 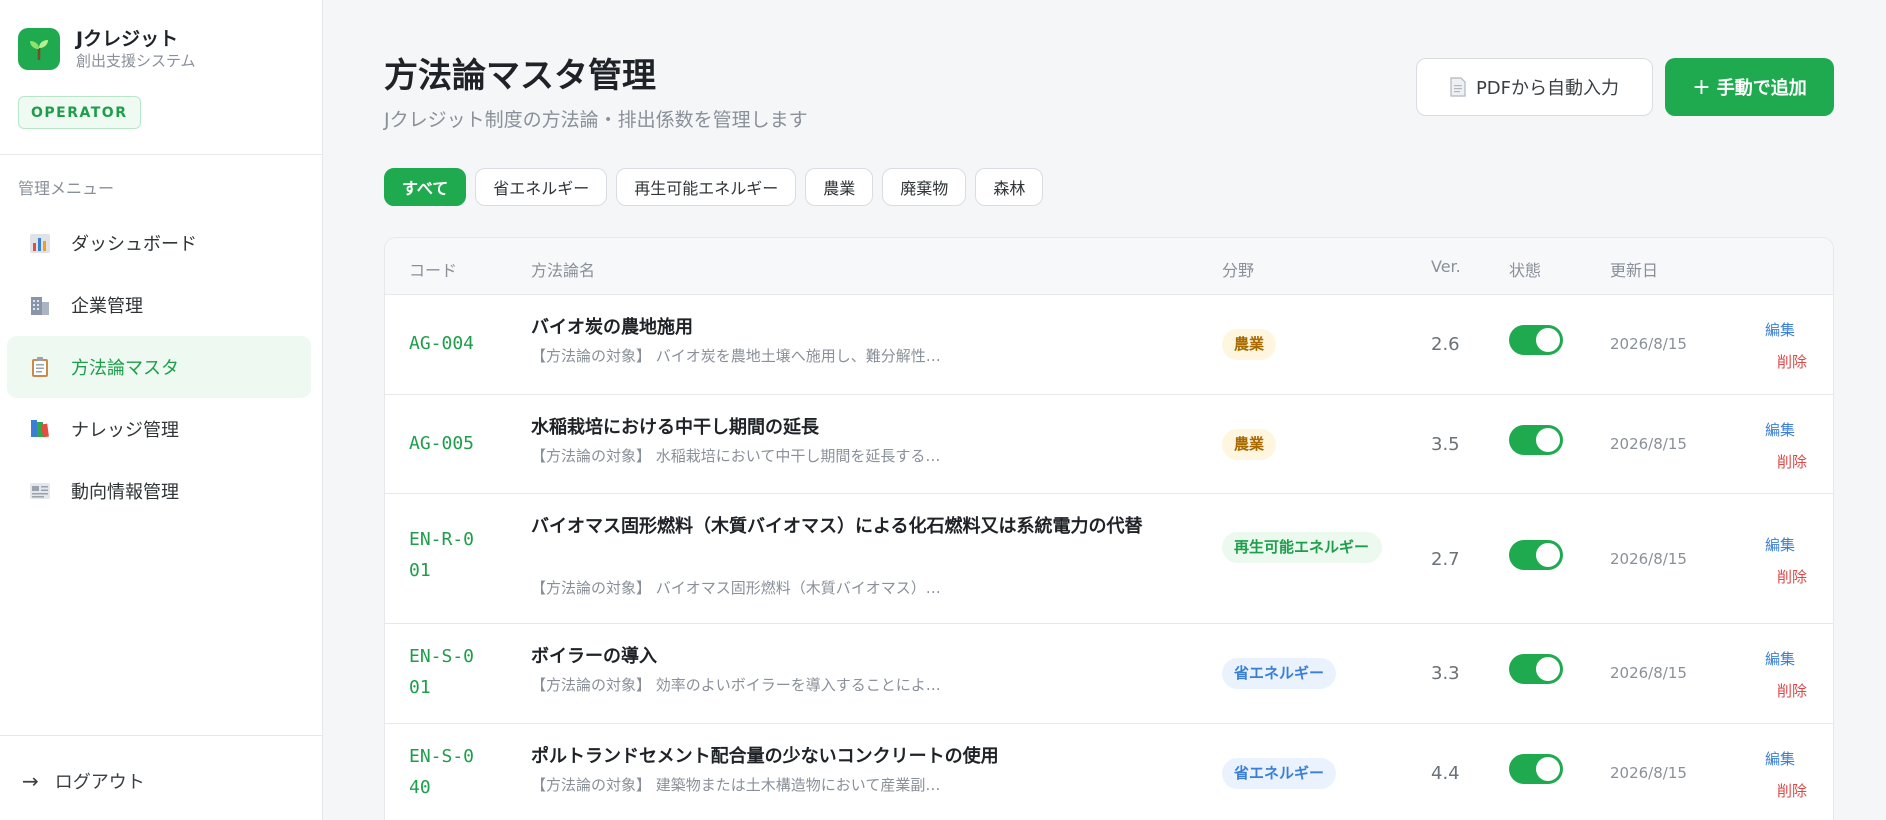 I want to click on logout-button: → ログアウト, so click(x=83, y=781).